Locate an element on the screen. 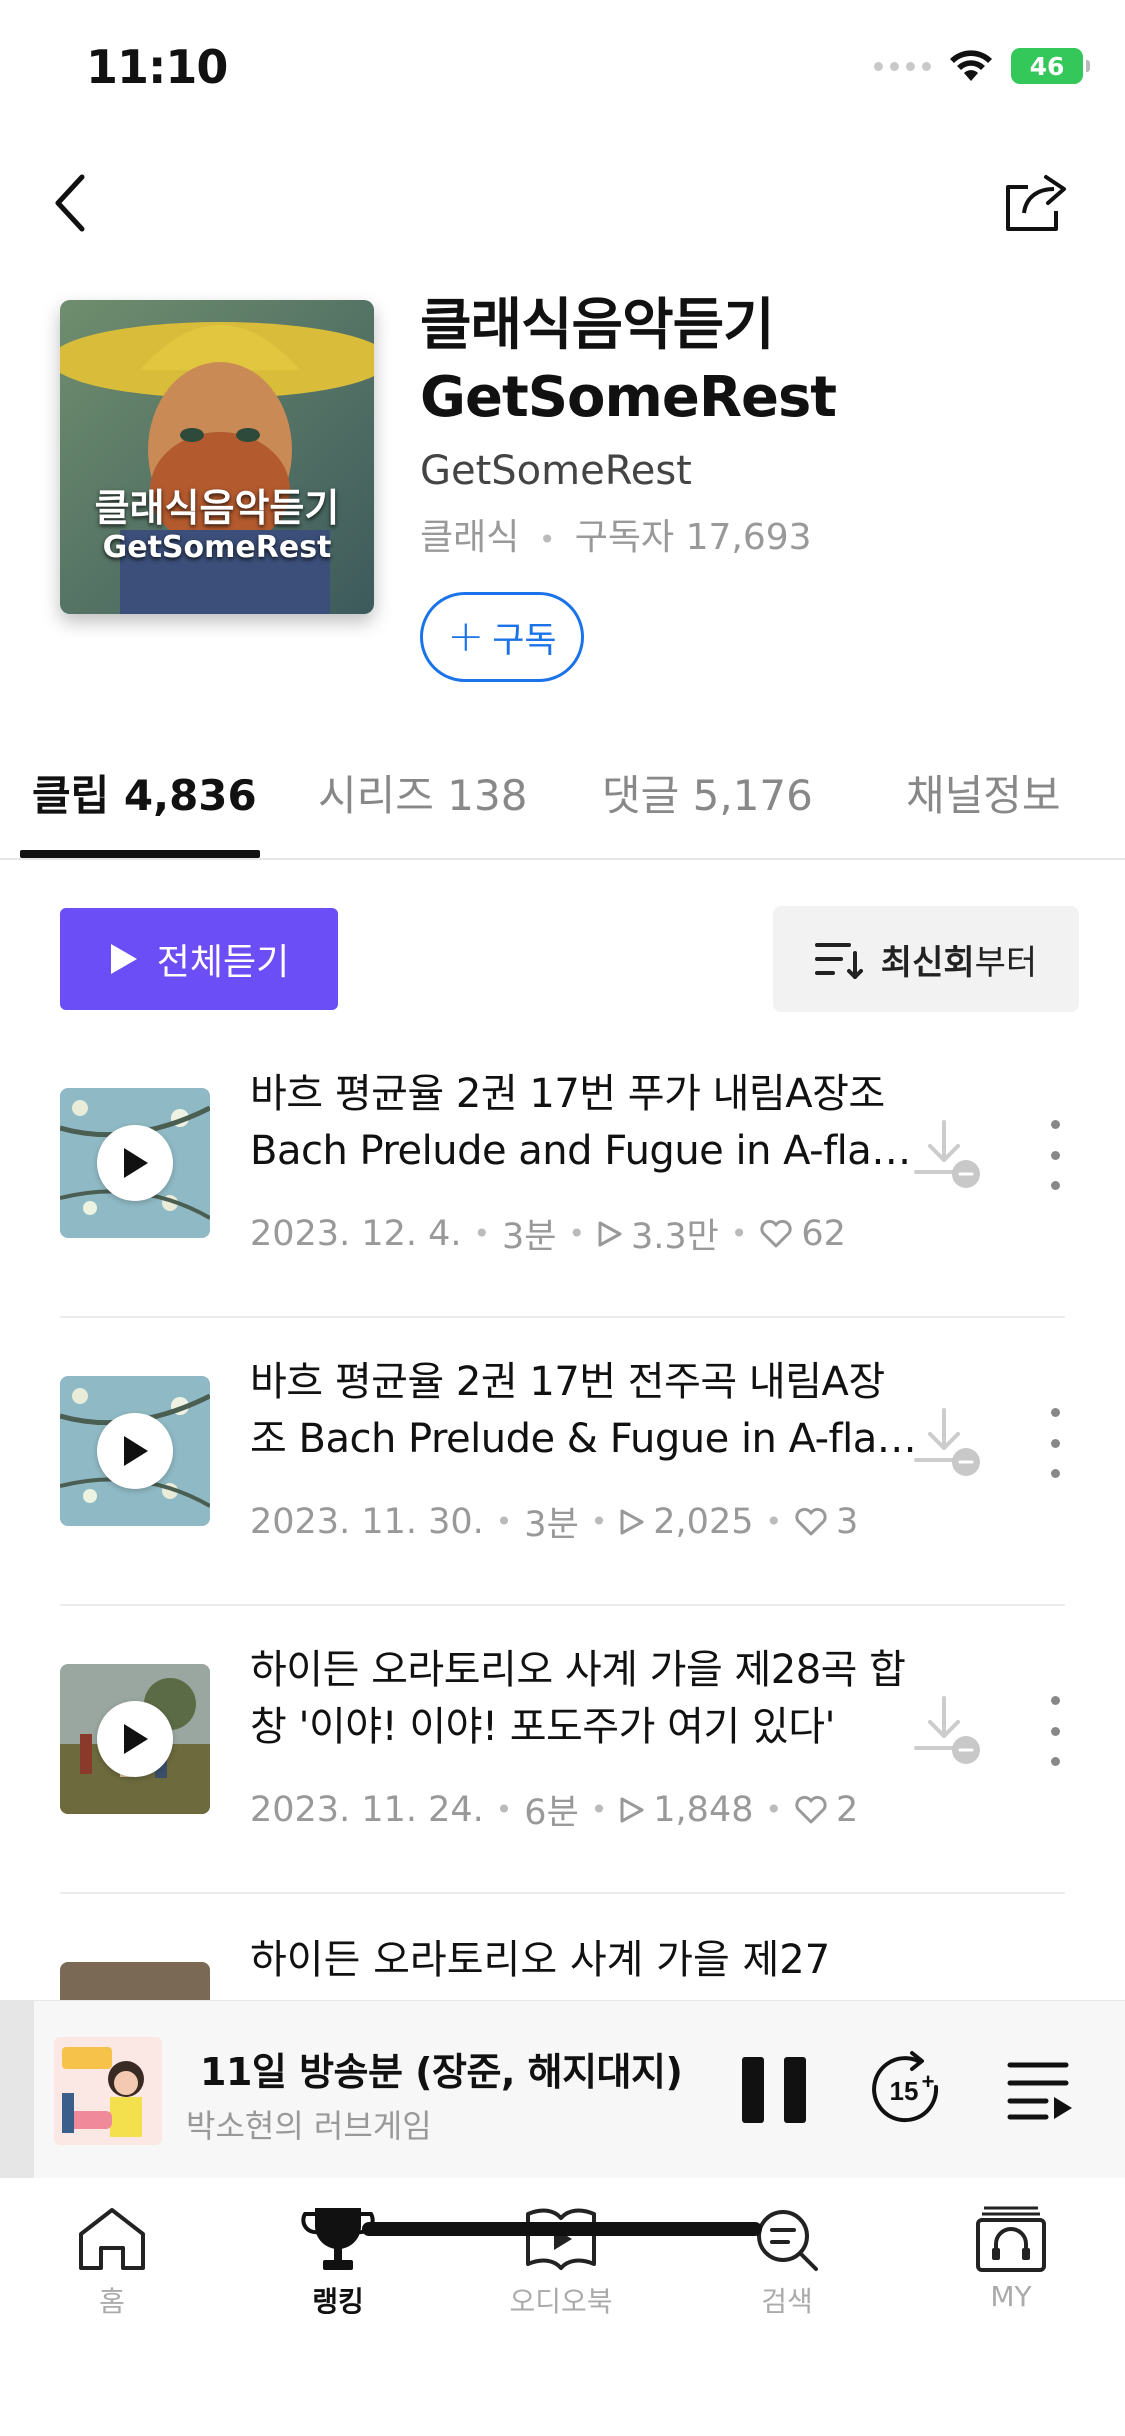  channel-meta: 클래식 • 구독자 17,693 is located at coordinates (616, 534).